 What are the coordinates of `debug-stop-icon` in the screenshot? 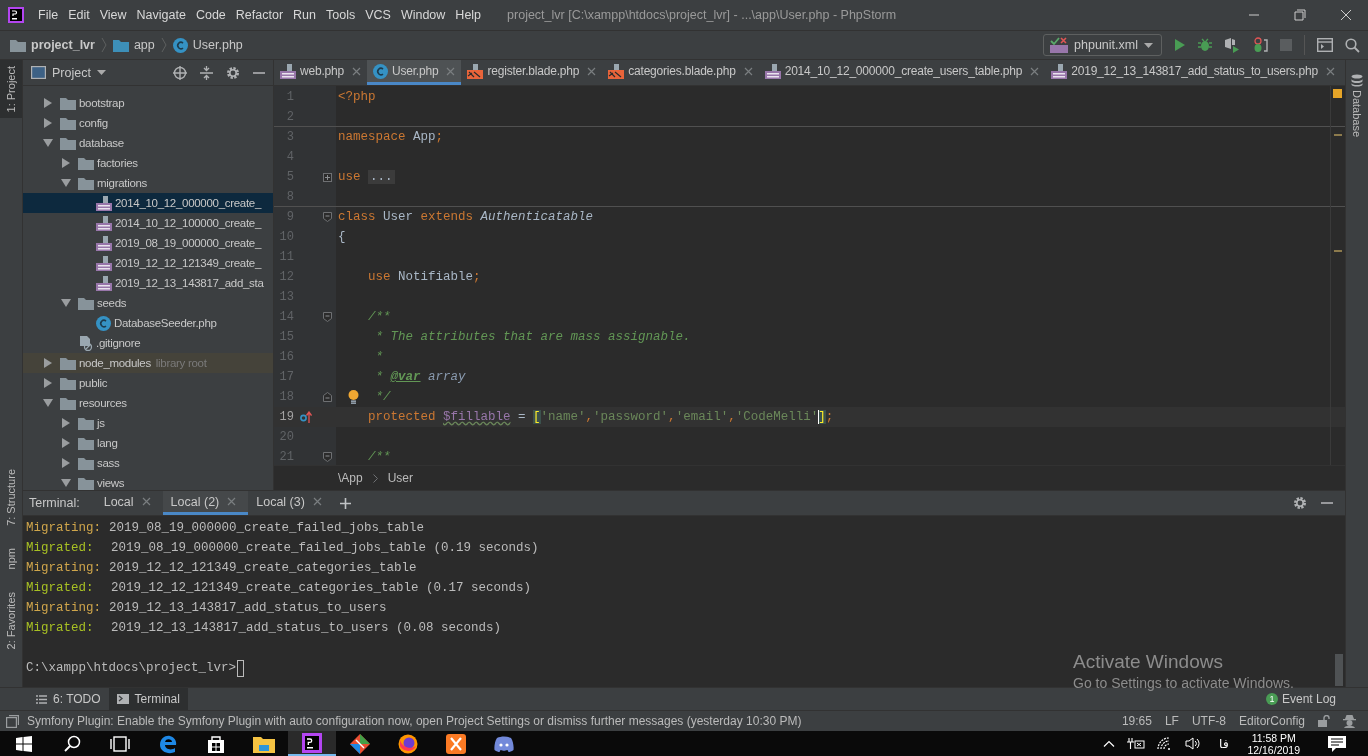 It's located at (1260, 45).